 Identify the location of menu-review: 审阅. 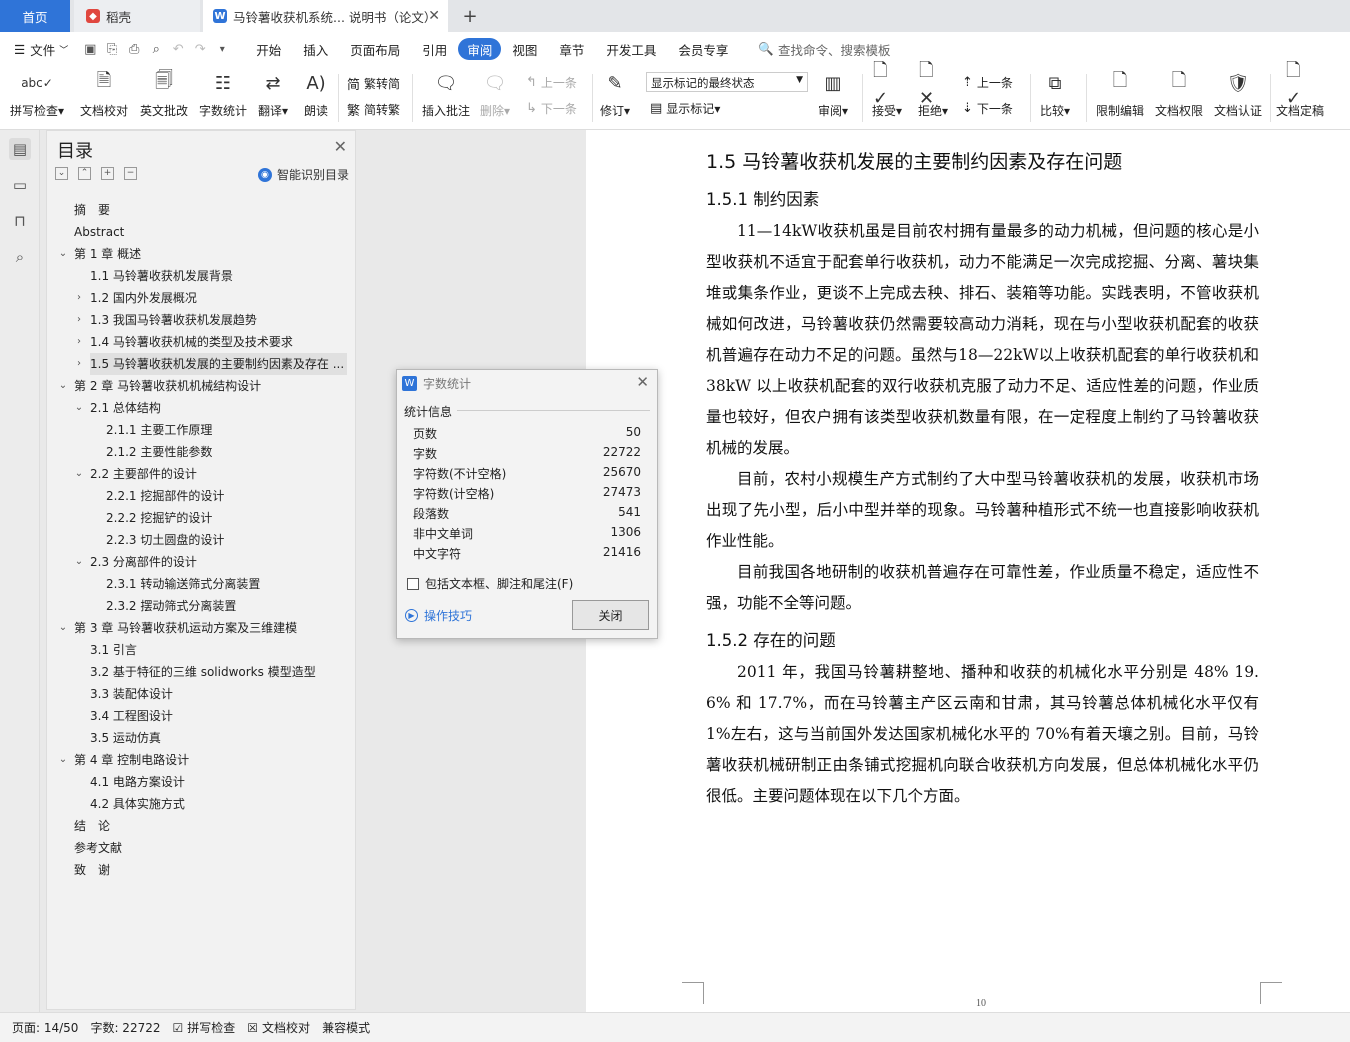
(480, 49).